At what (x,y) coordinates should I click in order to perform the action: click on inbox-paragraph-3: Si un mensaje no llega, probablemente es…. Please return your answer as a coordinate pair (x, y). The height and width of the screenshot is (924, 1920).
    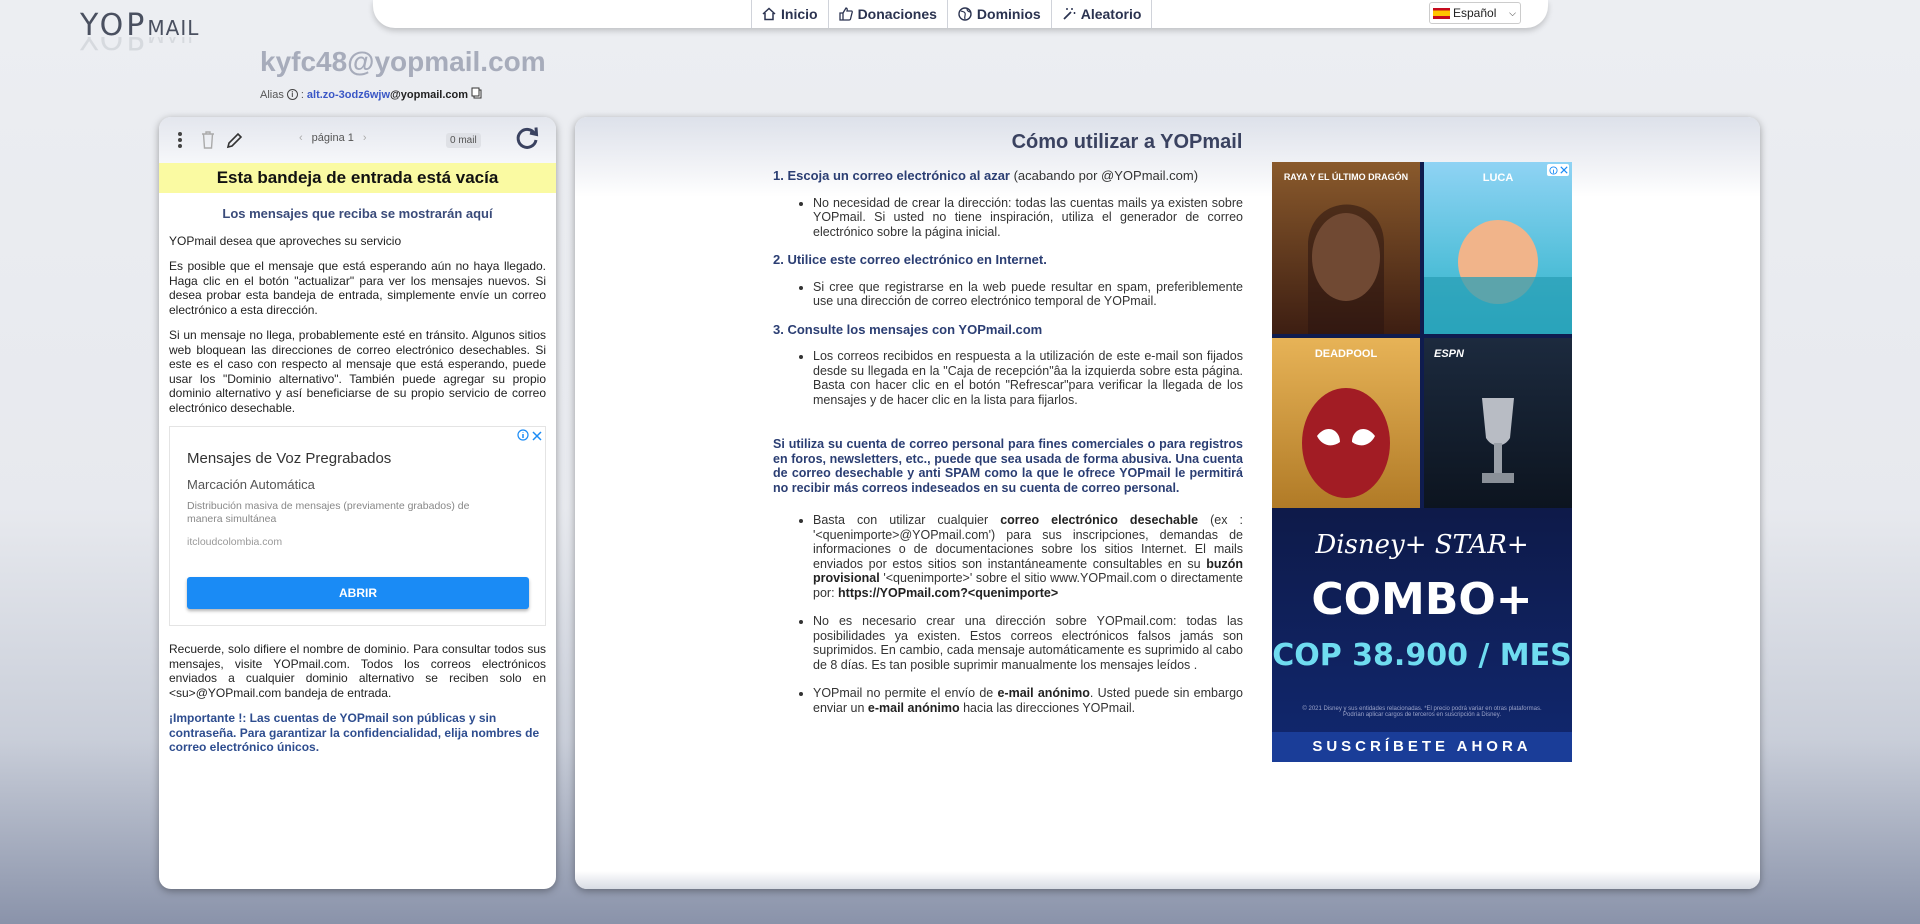
    Looking at the image, I should click on (357, 371).